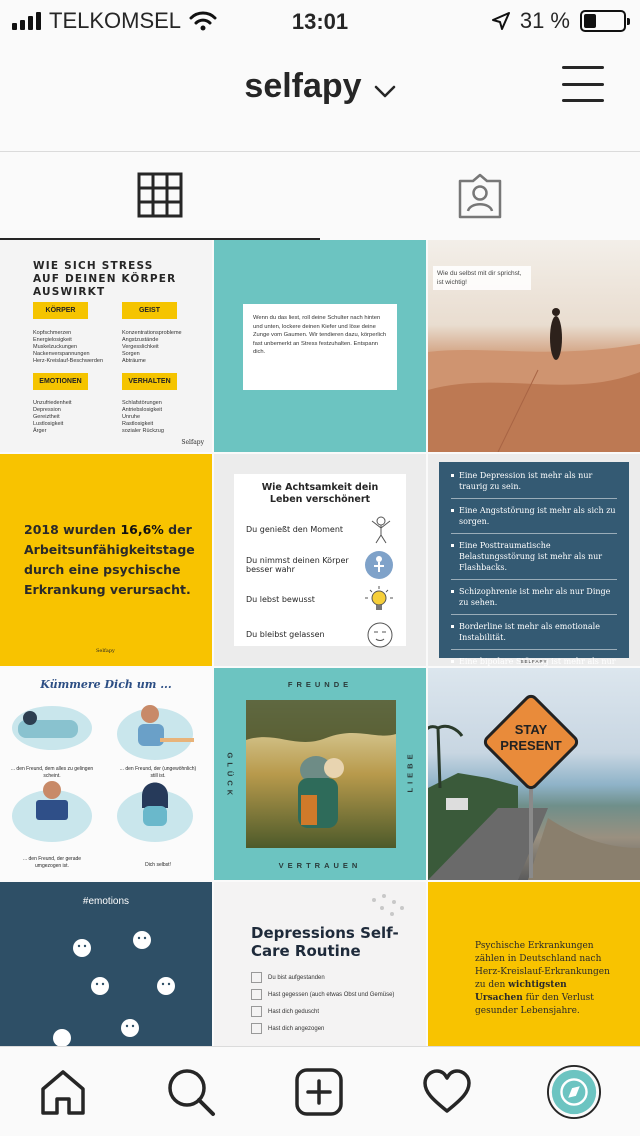 The width and height of the screenshot is (640, 1136). Describe the element at coordinates (380, 634) in the screenshot. I see `calm-face-icon` at that location.